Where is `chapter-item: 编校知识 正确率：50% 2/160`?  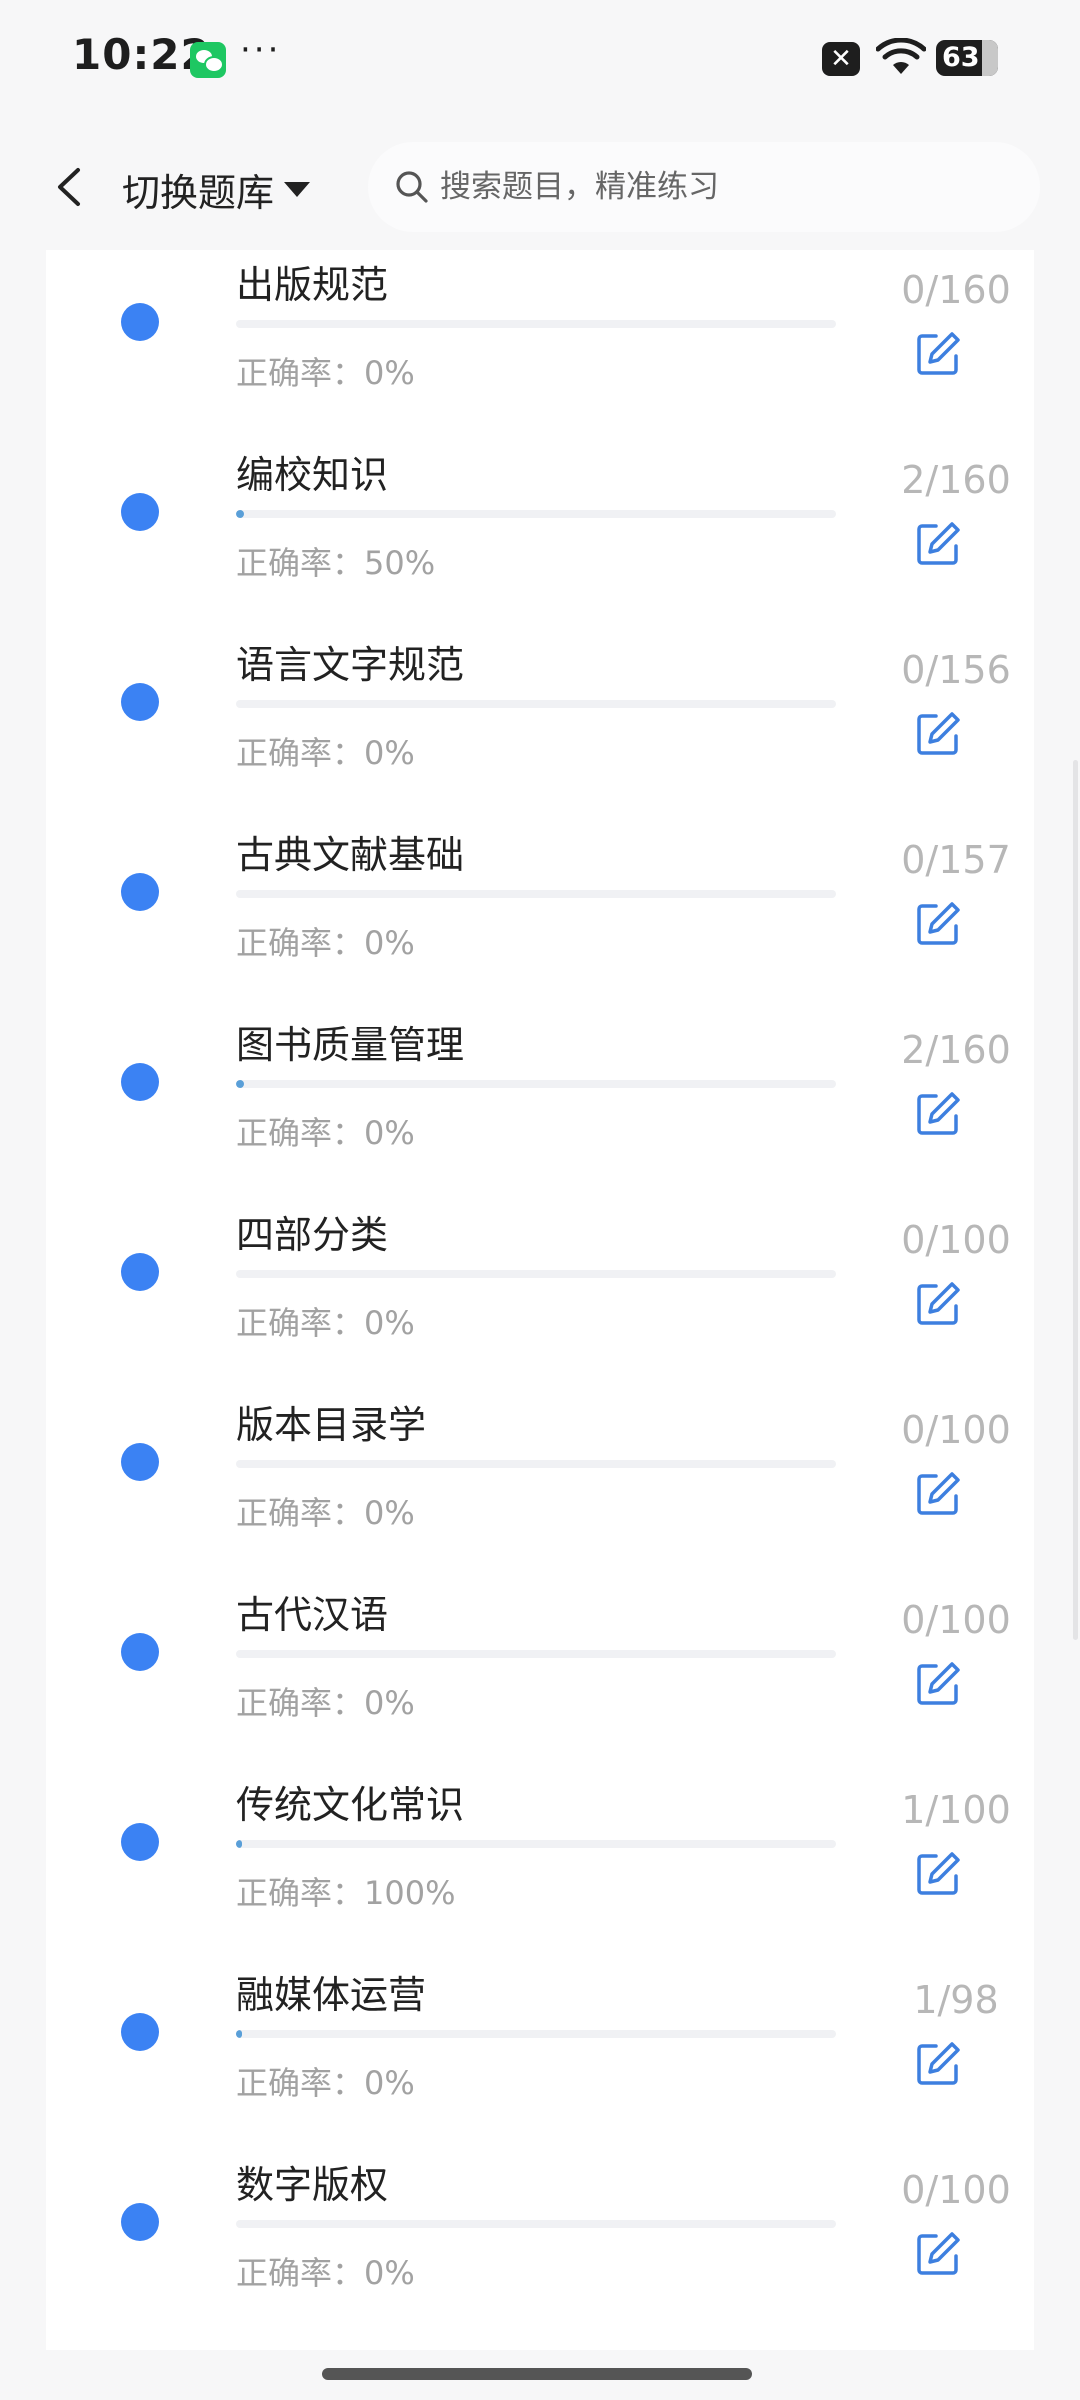 chapter-item: 编校知识 正确率：50% 2/160 is located at coordinates (540, 535).